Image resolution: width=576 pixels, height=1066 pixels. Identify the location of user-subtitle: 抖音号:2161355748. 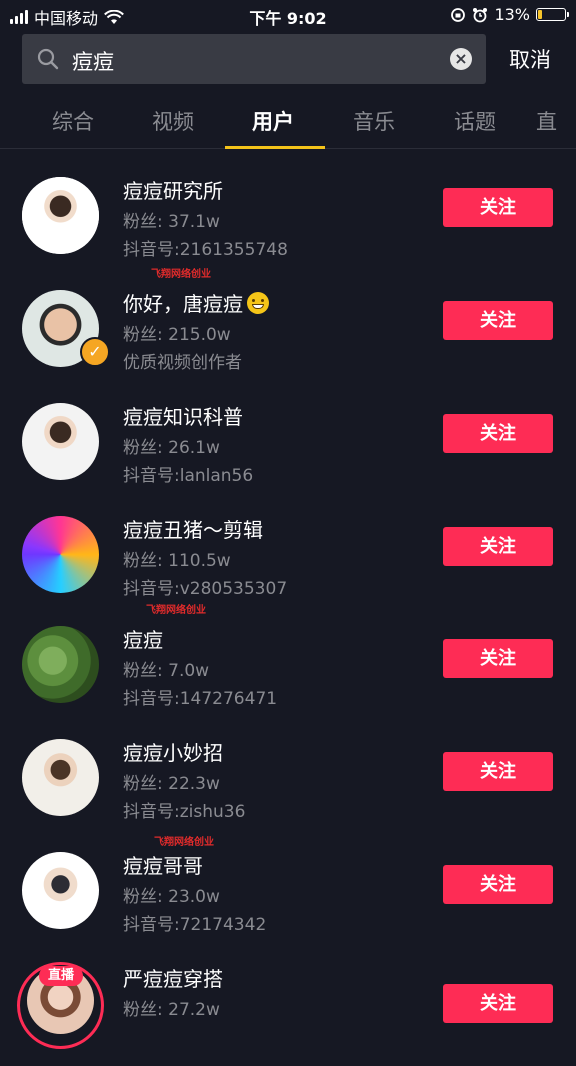
(205, 250).